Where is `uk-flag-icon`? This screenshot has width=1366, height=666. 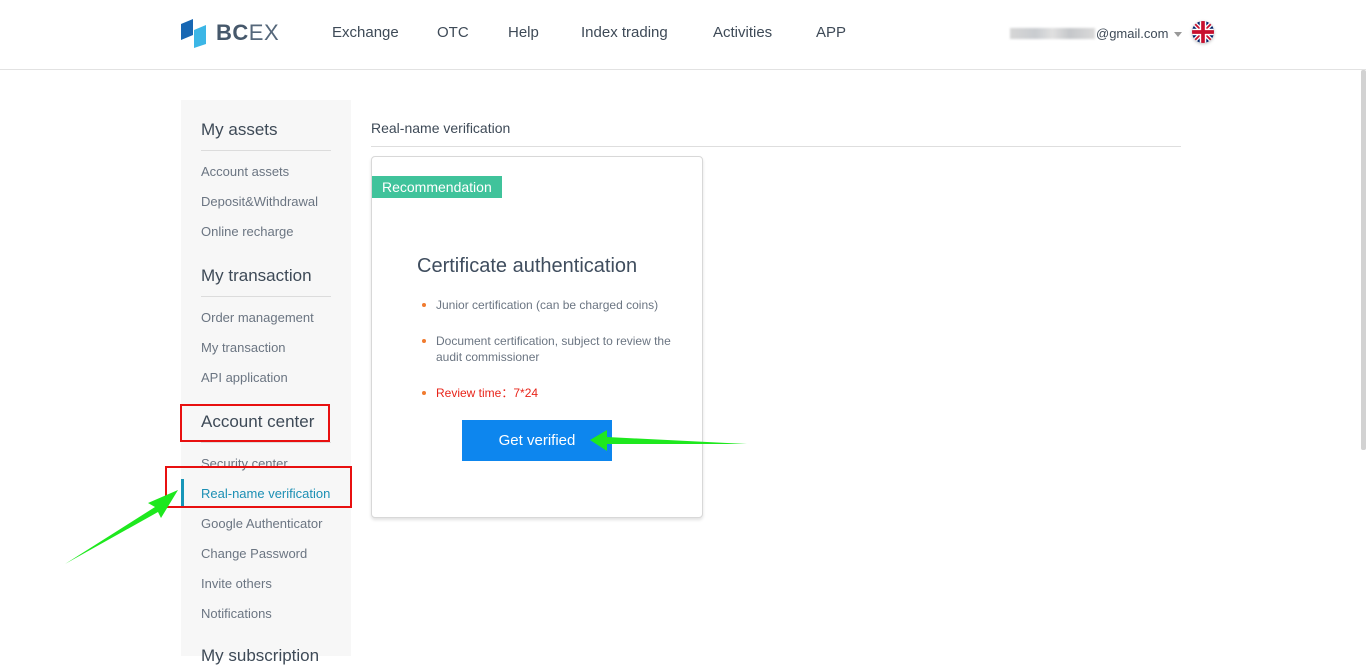
uk-flag-icon is located at coordinates (1203, 32).